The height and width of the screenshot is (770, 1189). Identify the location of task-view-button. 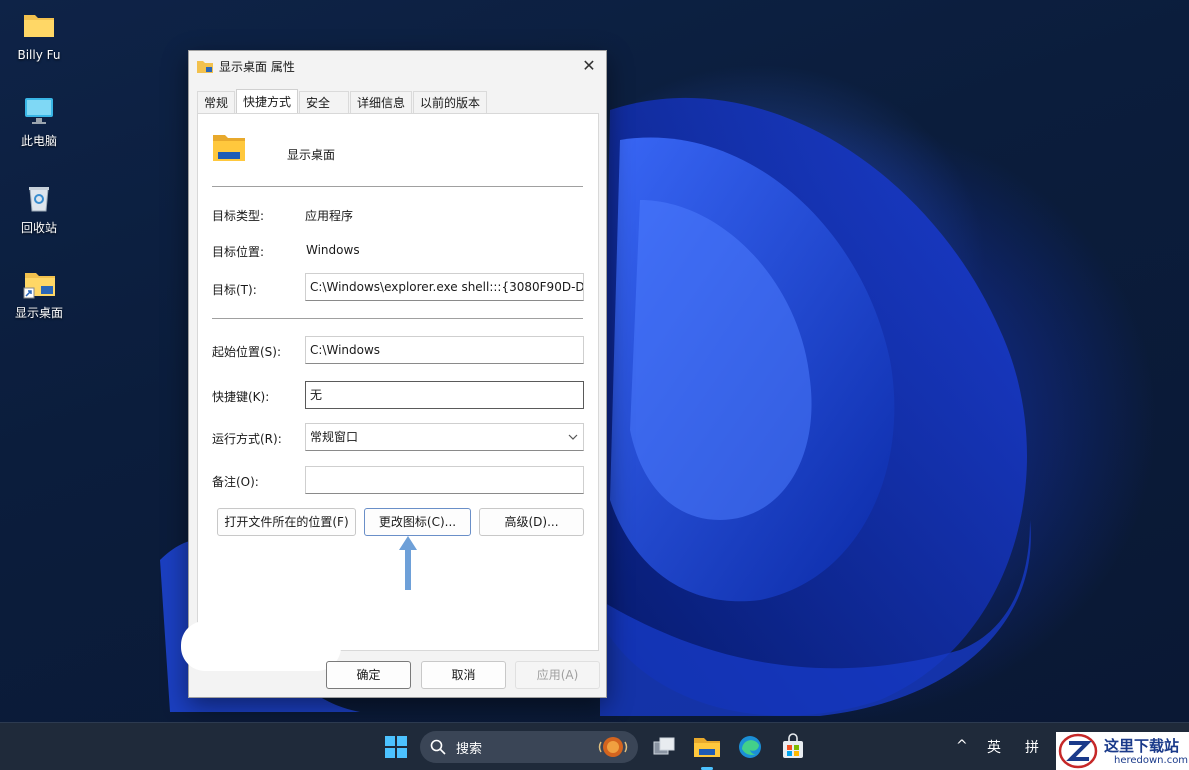
(664, 747).